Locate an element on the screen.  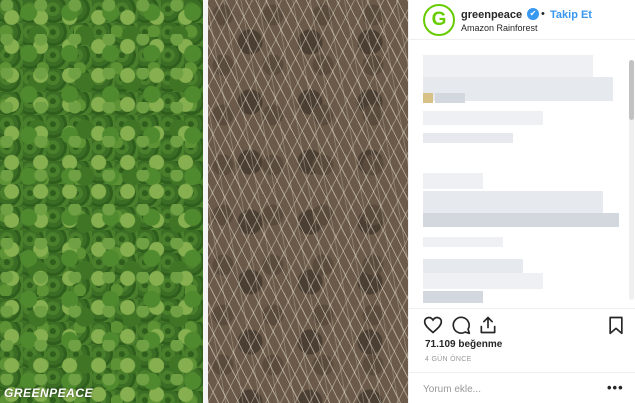
blurred-emoji is located at coordinates (428, 98).